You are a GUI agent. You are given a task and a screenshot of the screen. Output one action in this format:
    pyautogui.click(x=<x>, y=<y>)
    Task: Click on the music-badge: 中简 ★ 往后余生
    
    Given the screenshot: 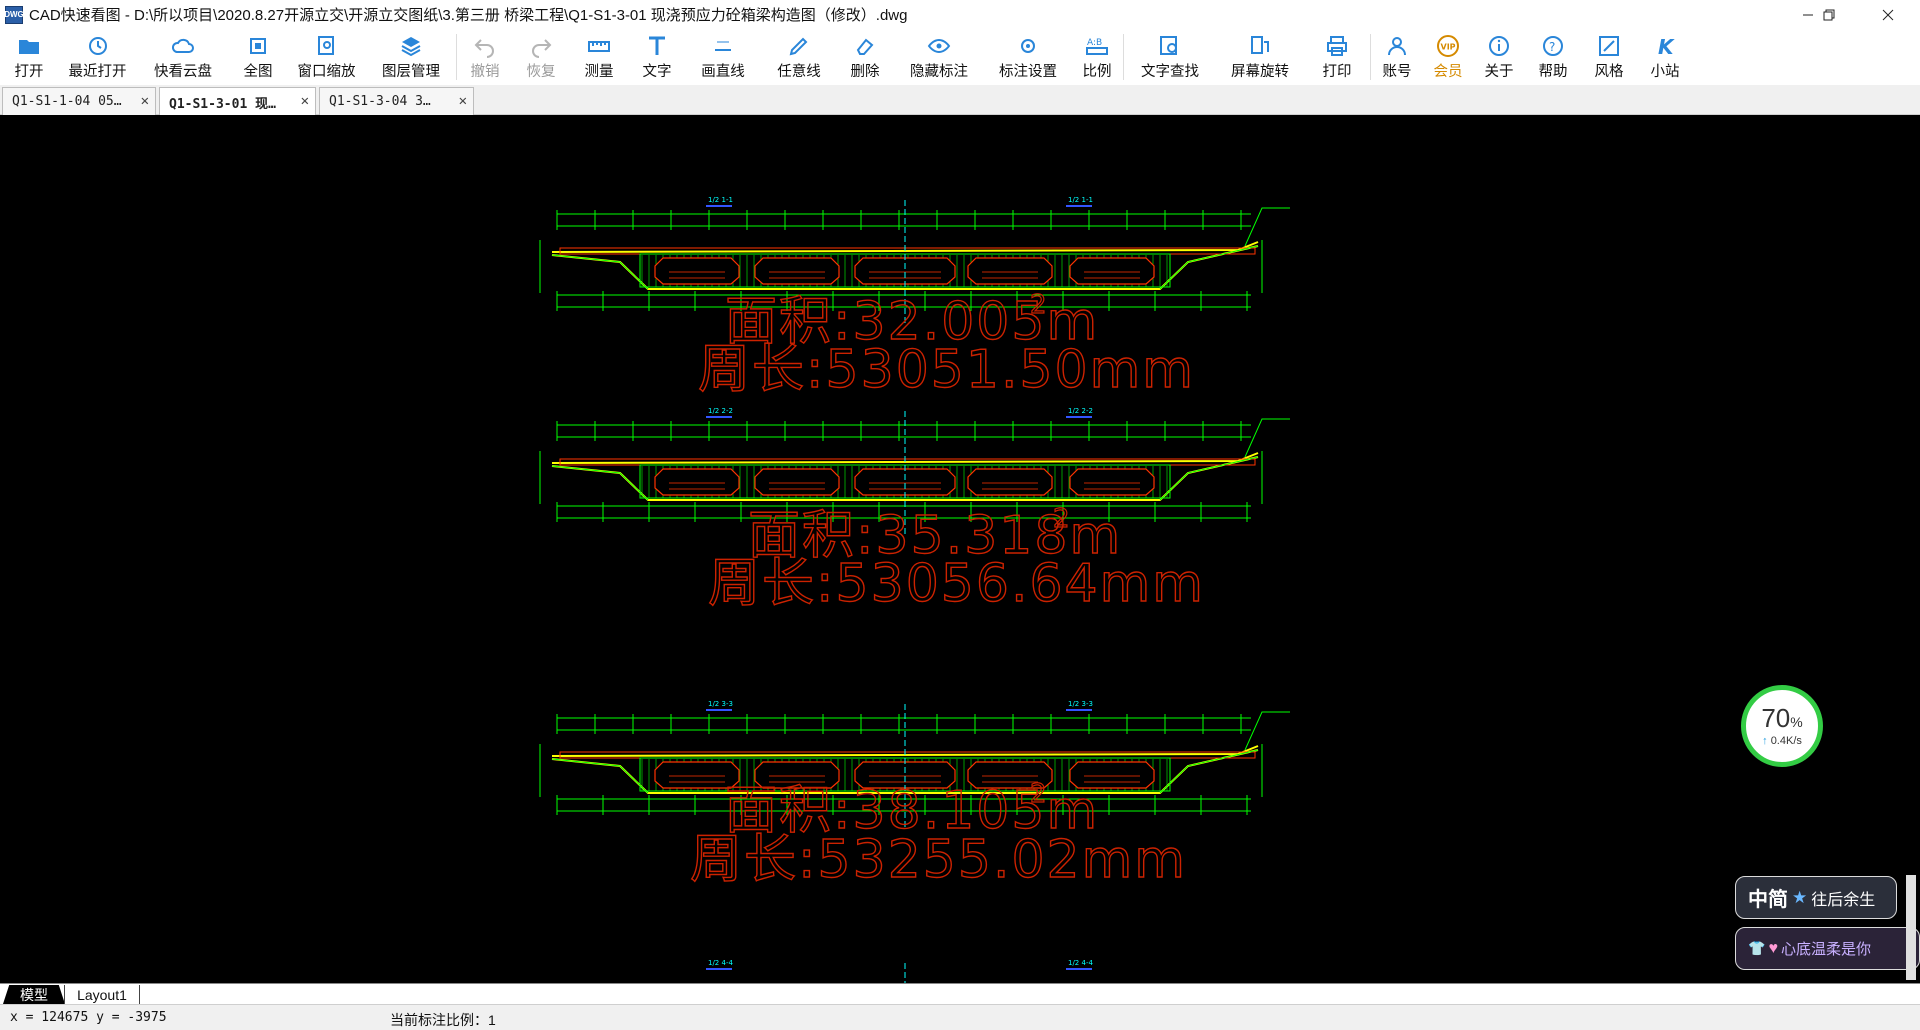 What is the action you would take?
    pyautogui.click(x=1816, y=897)
    